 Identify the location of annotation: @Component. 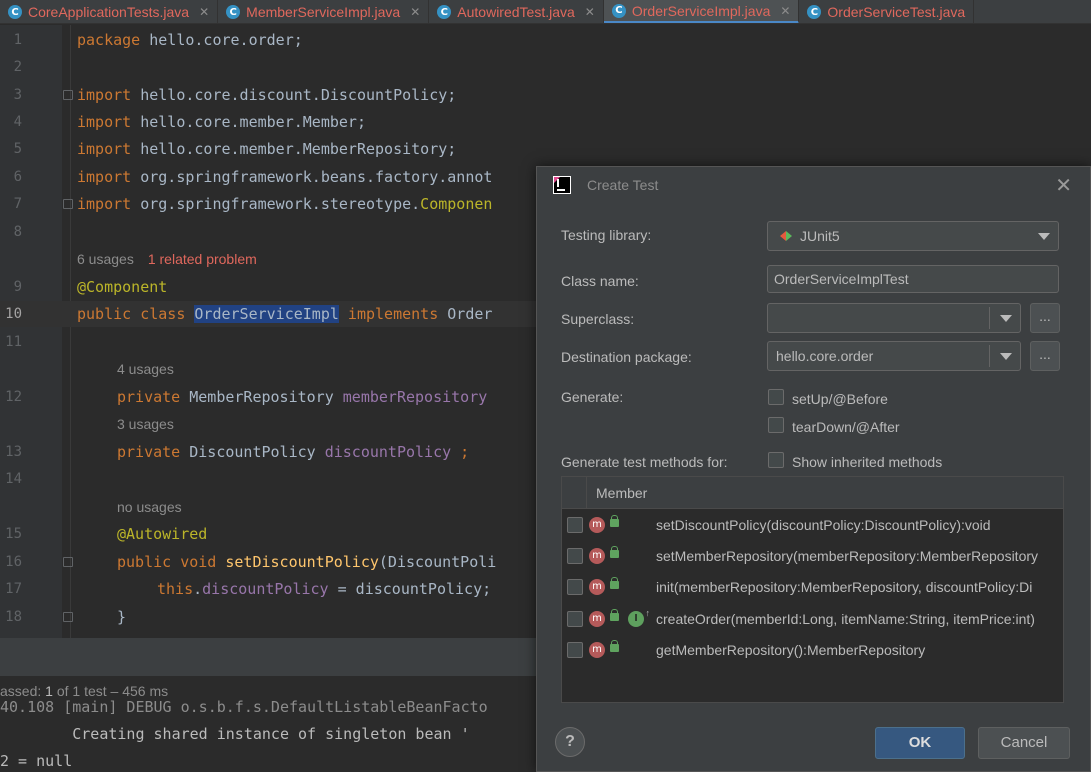
(122, 287).